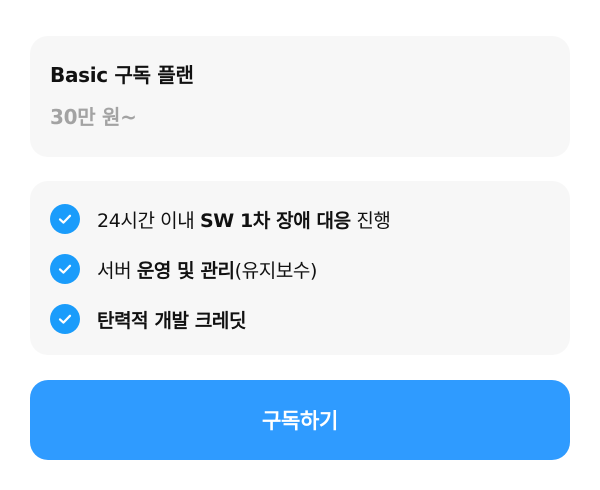 The image size is (600, 490). Describe the element at coordinates (117, 270) in the screenshot. I see `feature-text-part: 서버` at that location.